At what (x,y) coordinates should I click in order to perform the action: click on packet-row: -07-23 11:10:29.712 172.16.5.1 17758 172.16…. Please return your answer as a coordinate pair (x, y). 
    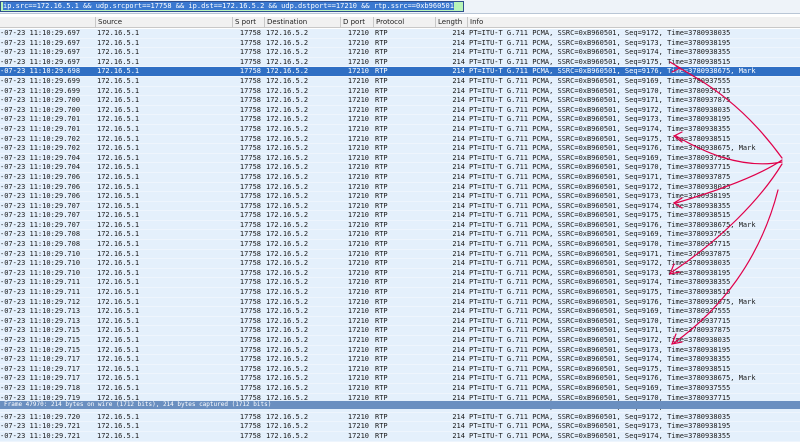
    Looking at the image, I should click on (400, 302).